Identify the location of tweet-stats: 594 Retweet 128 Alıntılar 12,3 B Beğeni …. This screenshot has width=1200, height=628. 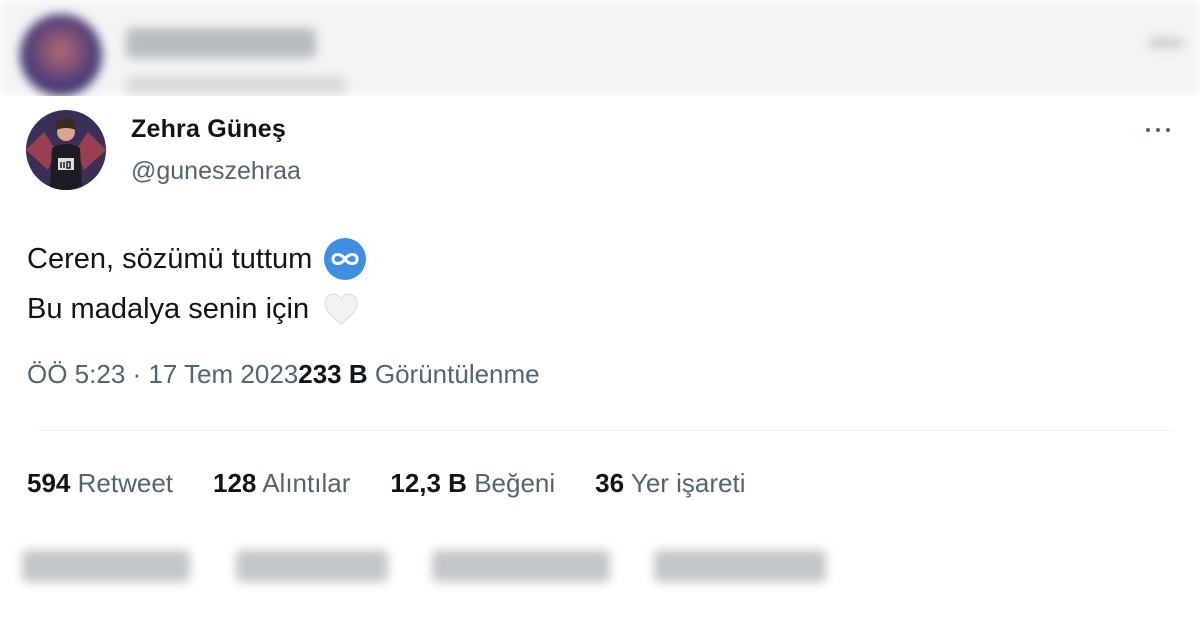
(406, 483).